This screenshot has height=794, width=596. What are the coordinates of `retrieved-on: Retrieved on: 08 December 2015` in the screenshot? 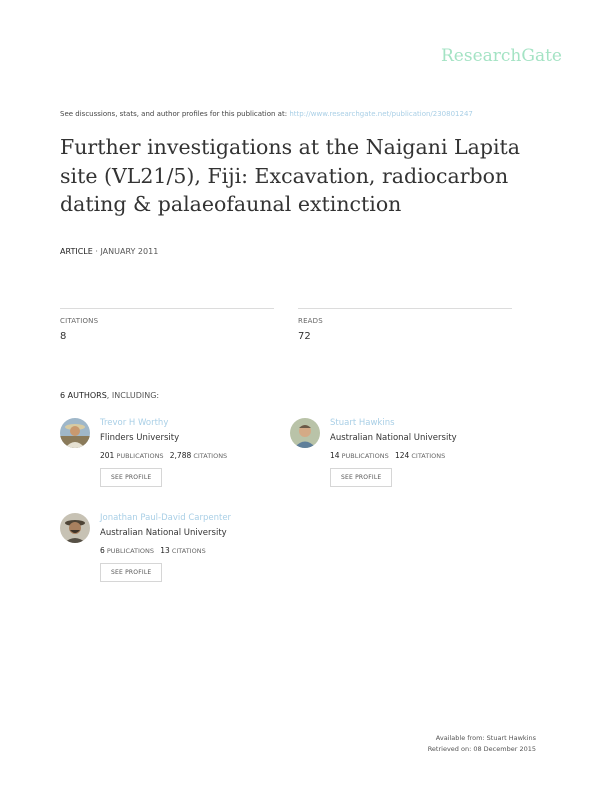 It's located at (481, 749).